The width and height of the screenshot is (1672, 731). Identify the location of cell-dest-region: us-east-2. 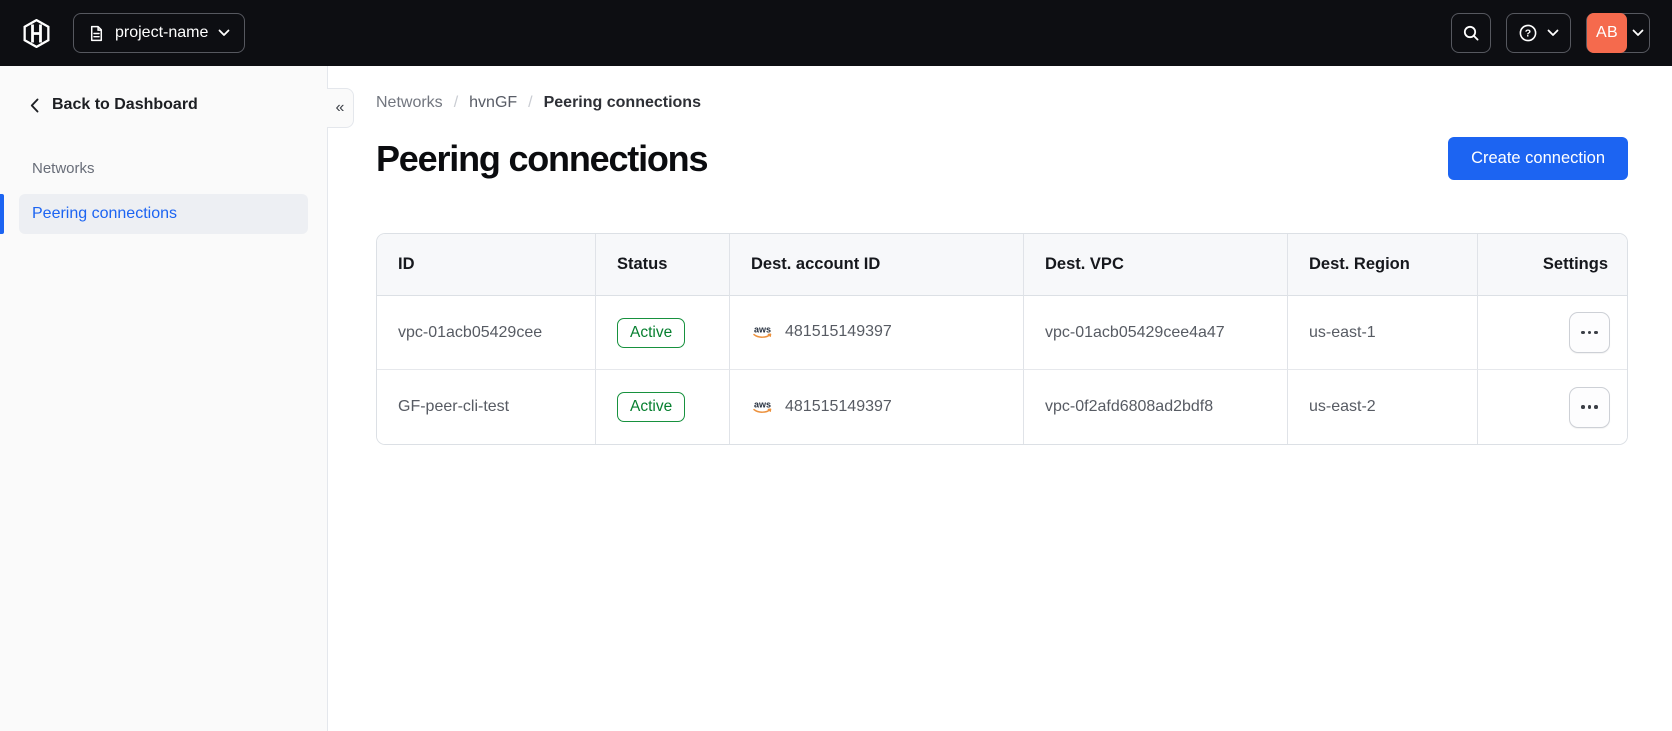
(1382, 407).